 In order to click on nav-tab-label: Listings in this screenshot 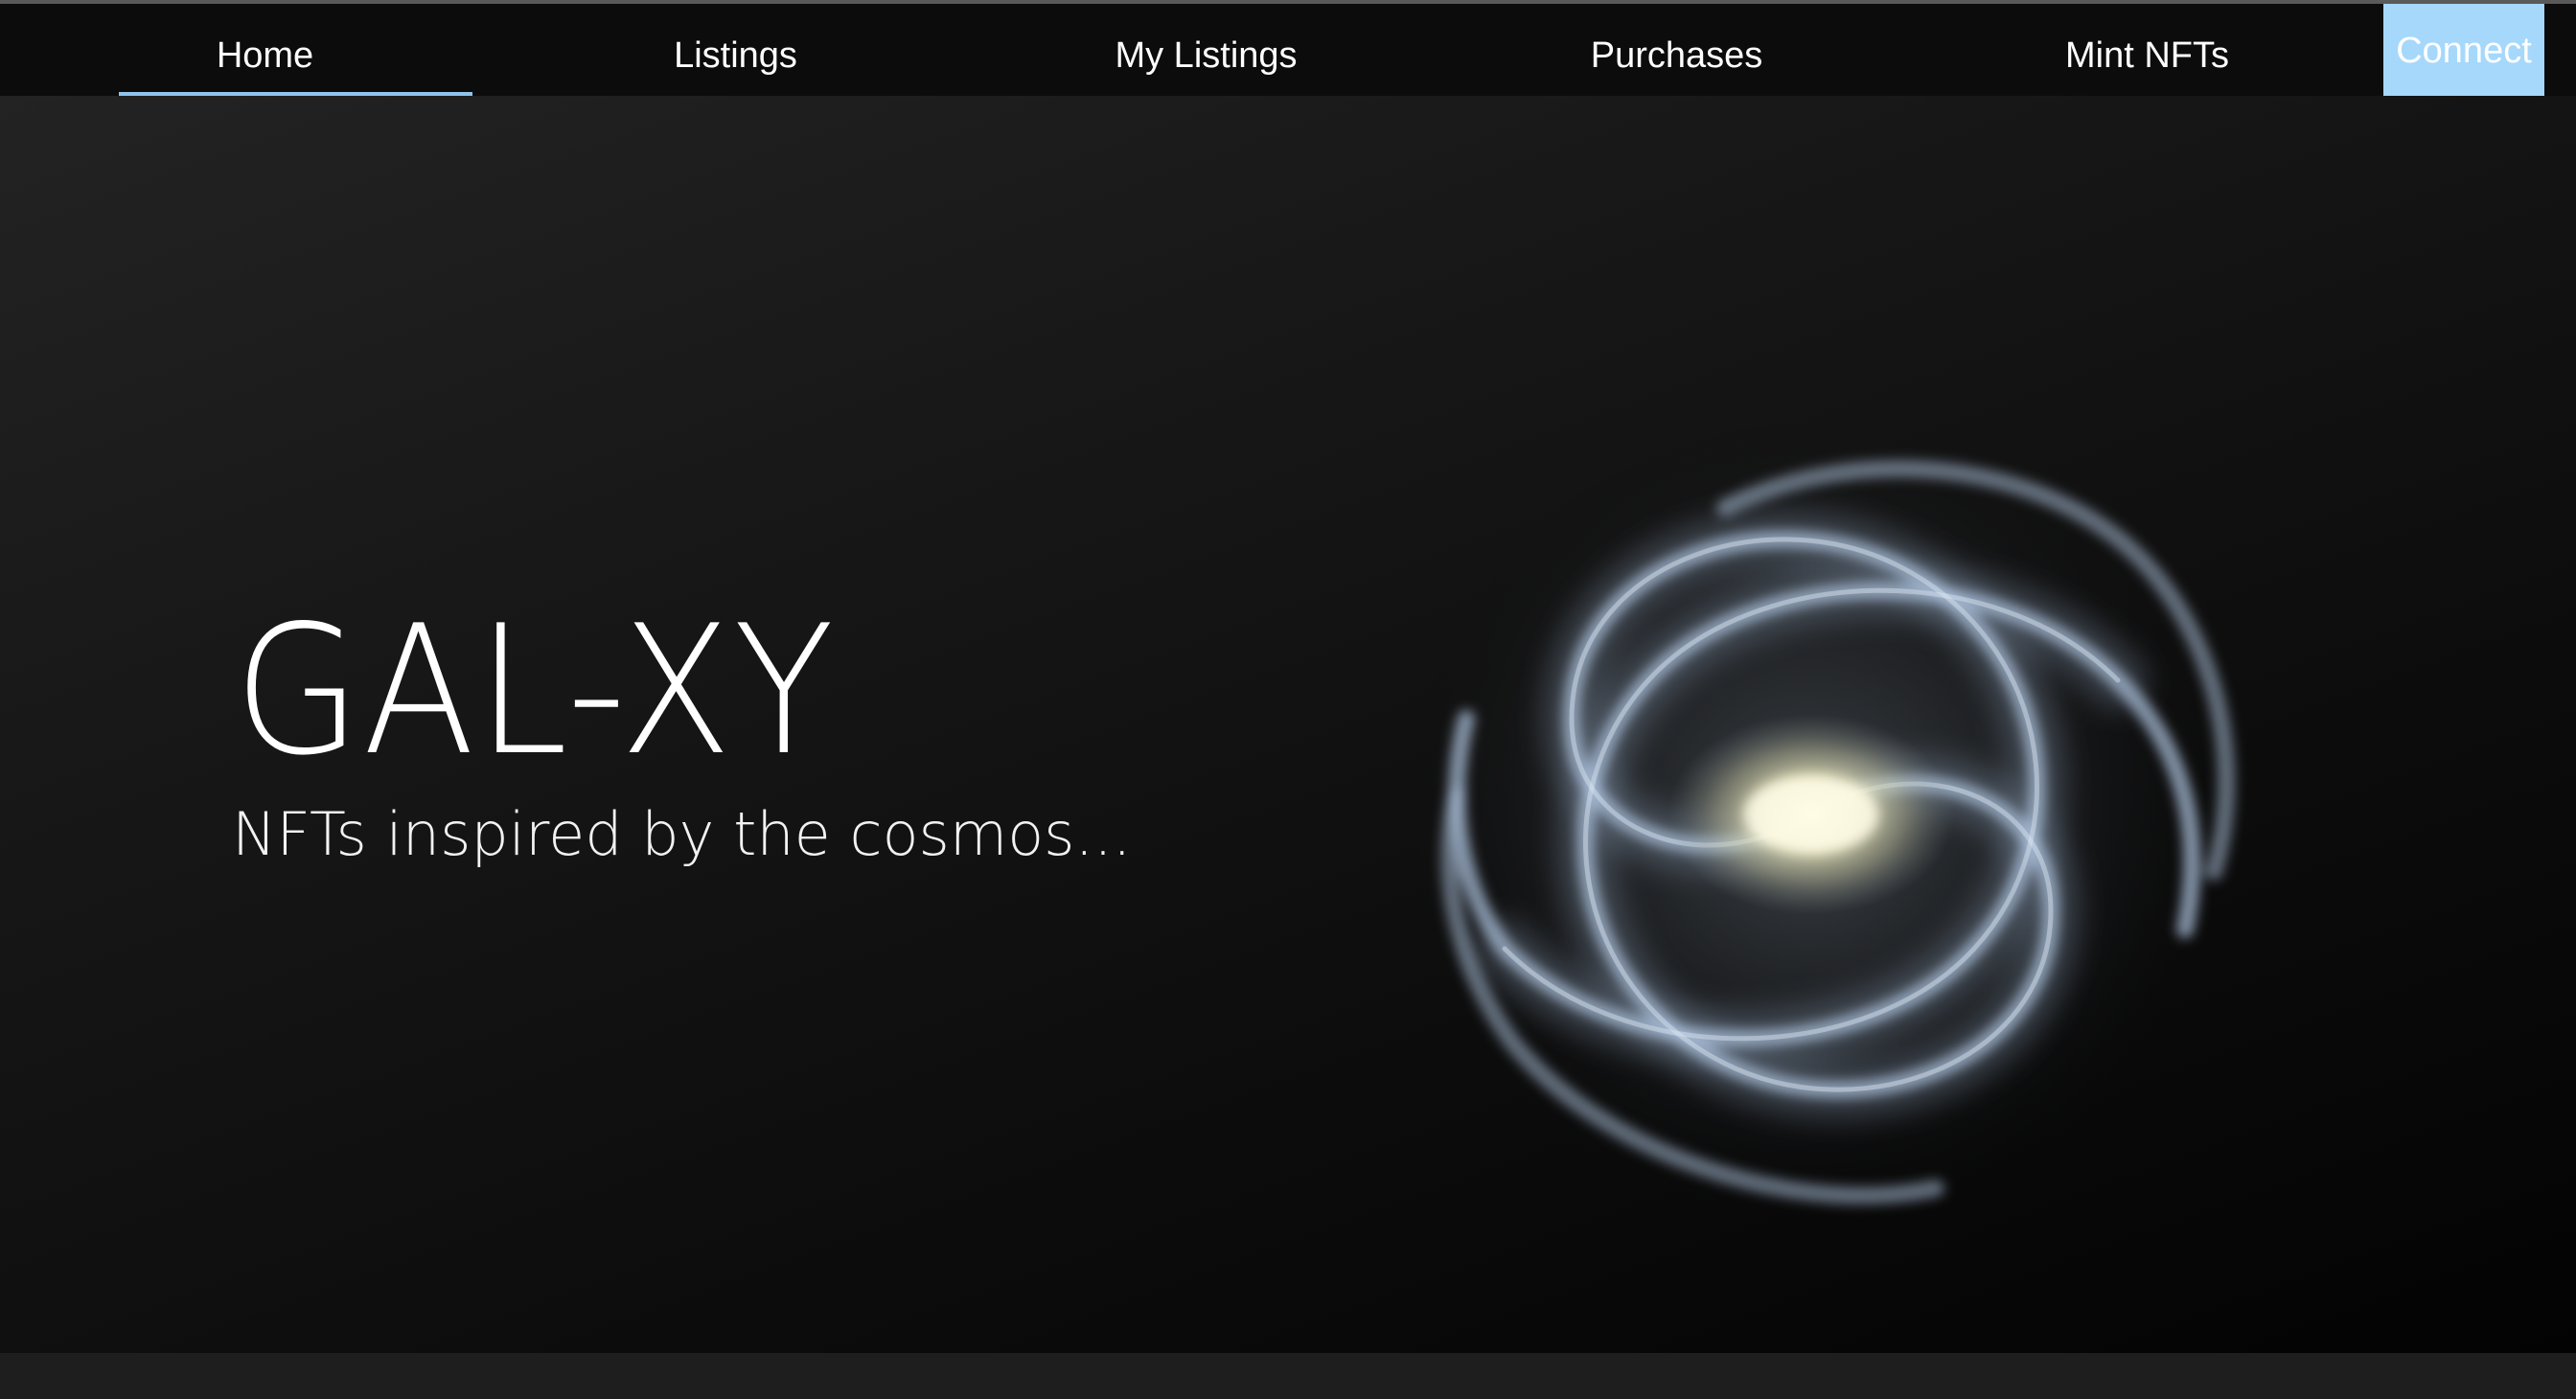, I will do `click(735, 55)`.